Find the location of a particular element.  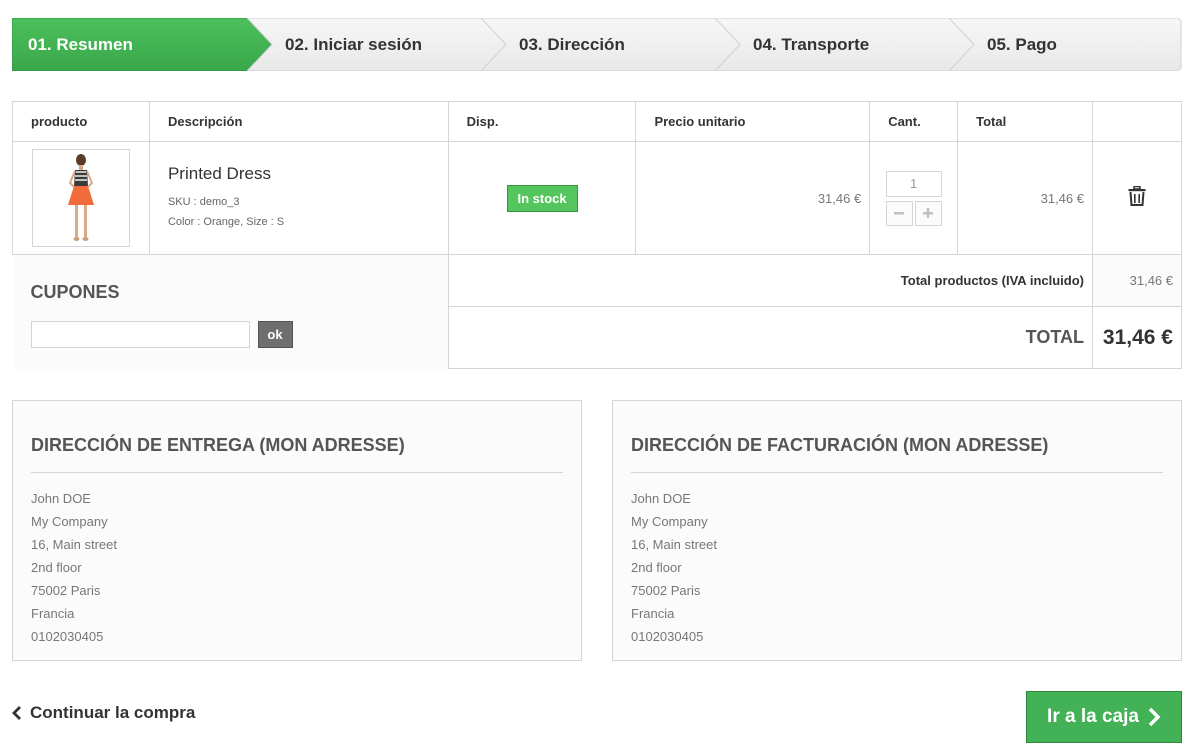

plus-icon is located at coordinates (928, 213).